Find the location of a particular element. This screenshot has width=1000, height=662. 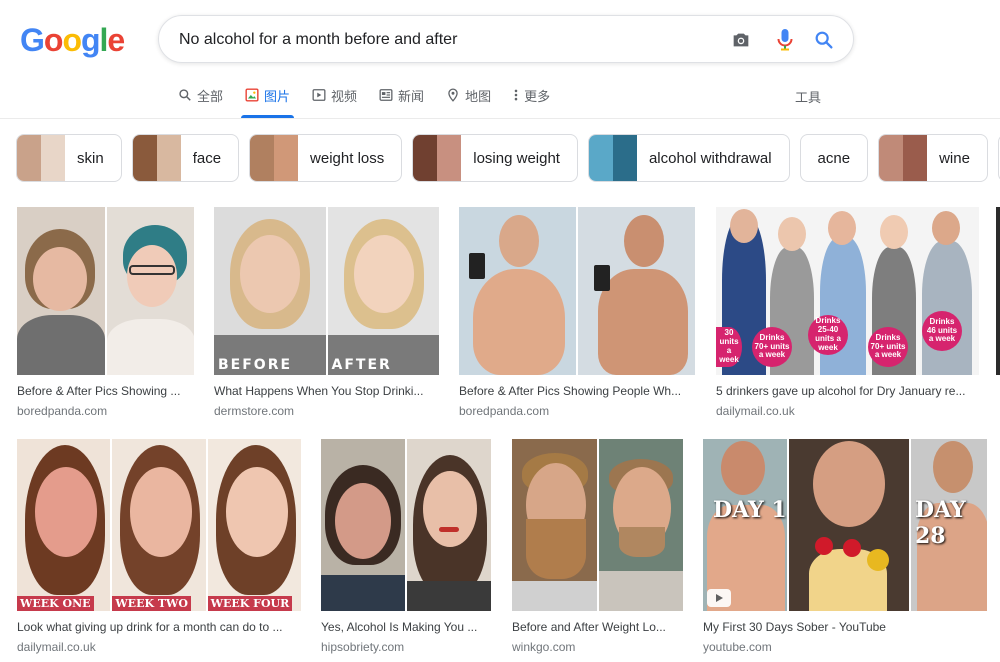

tab-images: 图片 is located at coordinates (268, 99).